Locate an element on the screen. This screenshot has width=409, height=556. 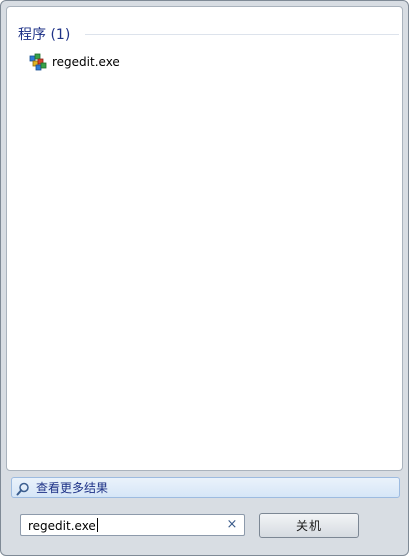
search-value-text: regedit.exe is located at coordinates (62, 526).